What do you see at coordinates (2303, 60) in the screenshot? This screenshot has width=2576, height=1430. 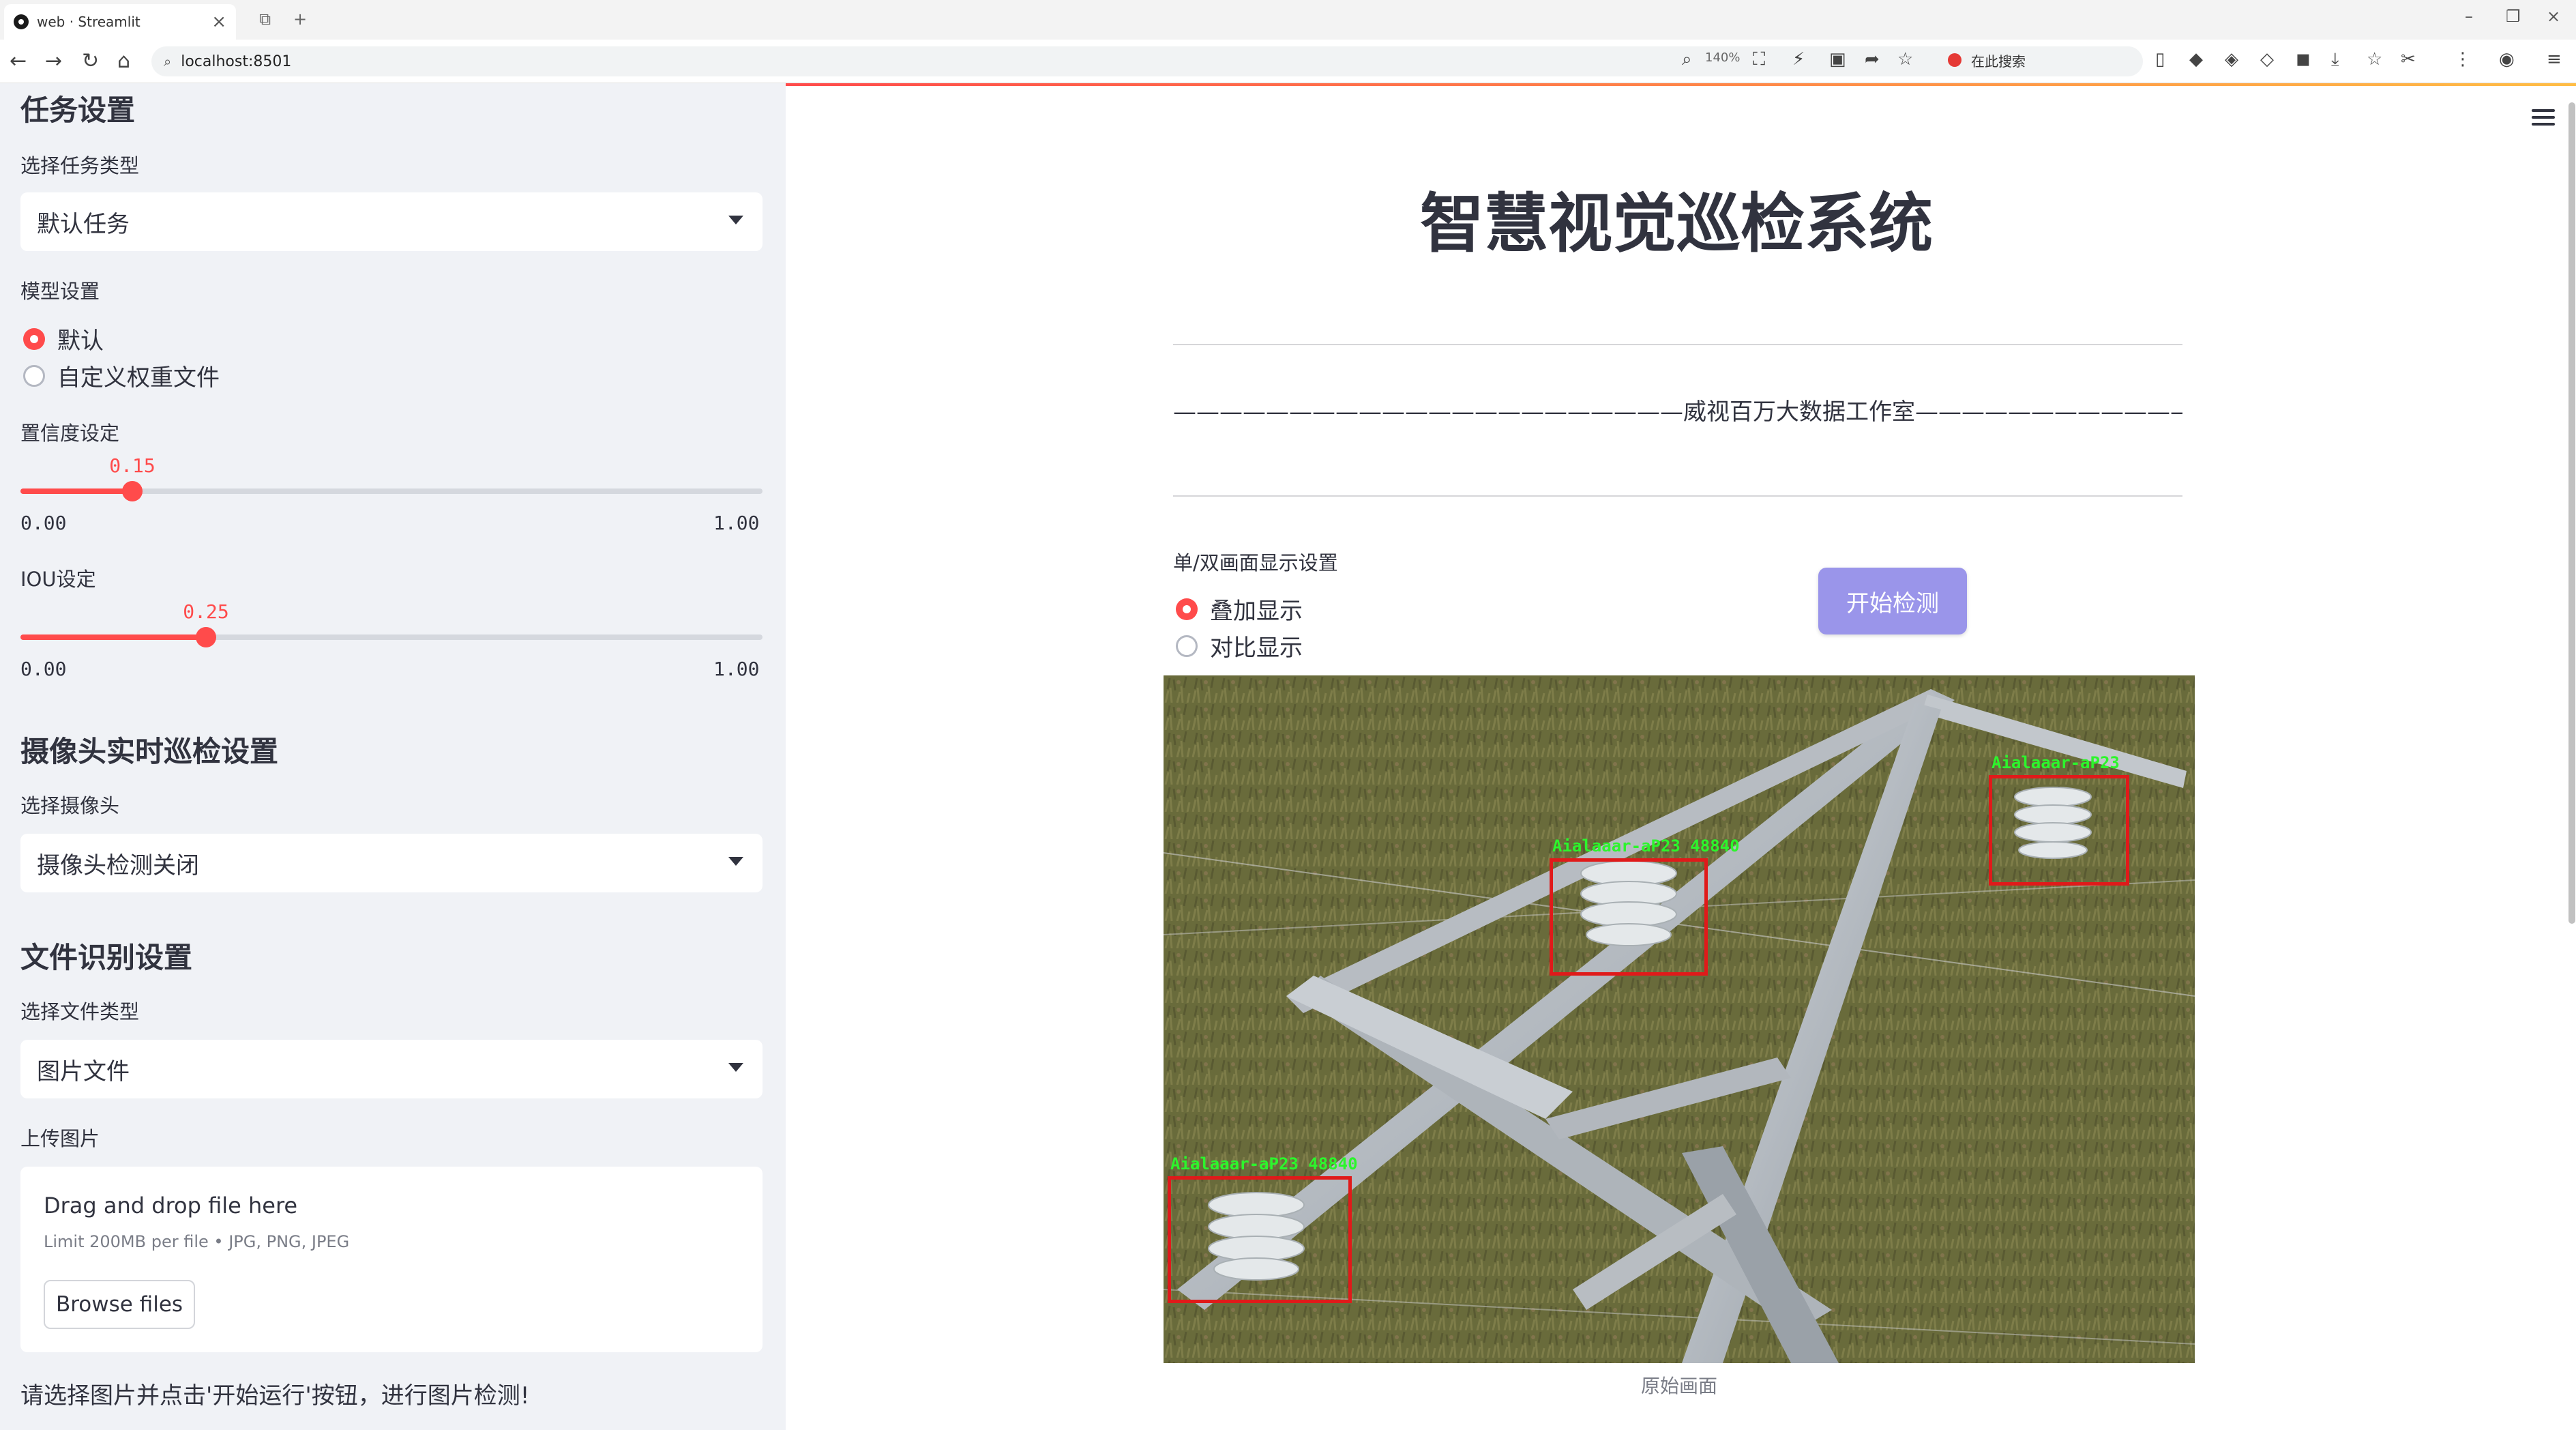 I see `extension-icon: ◼` at bounding box center [2303, 60].